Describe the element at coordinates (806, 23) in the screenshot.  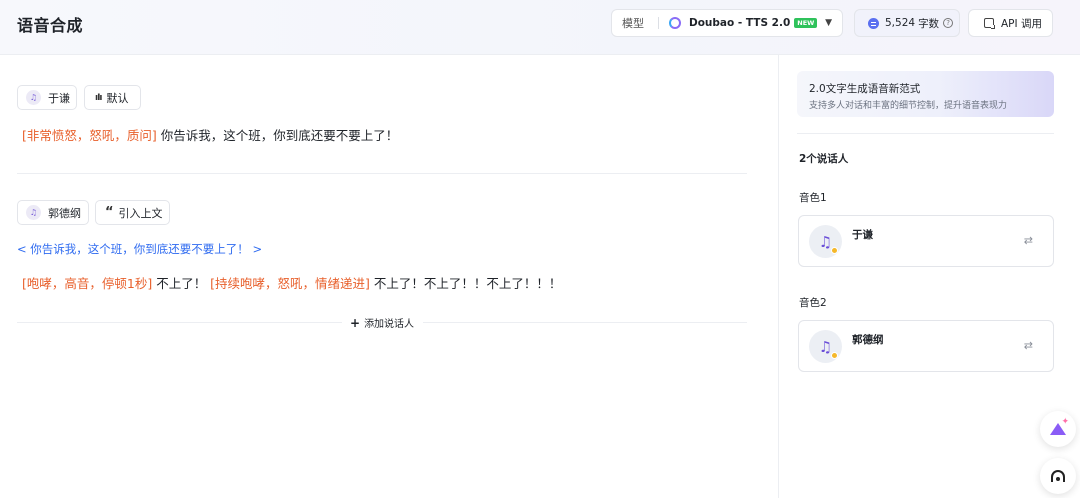
I see `new-badge: NEW` at that location.